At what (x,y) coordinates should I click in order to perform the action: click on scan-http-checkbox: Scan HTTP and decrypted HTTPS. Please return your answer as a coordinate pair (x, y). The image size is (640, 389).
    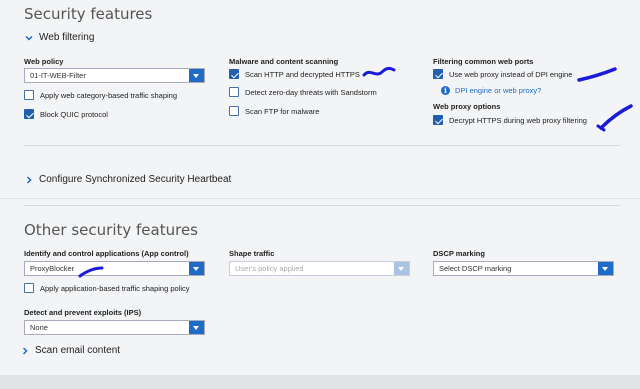
    Looking at the image, I should click on (294, 74).